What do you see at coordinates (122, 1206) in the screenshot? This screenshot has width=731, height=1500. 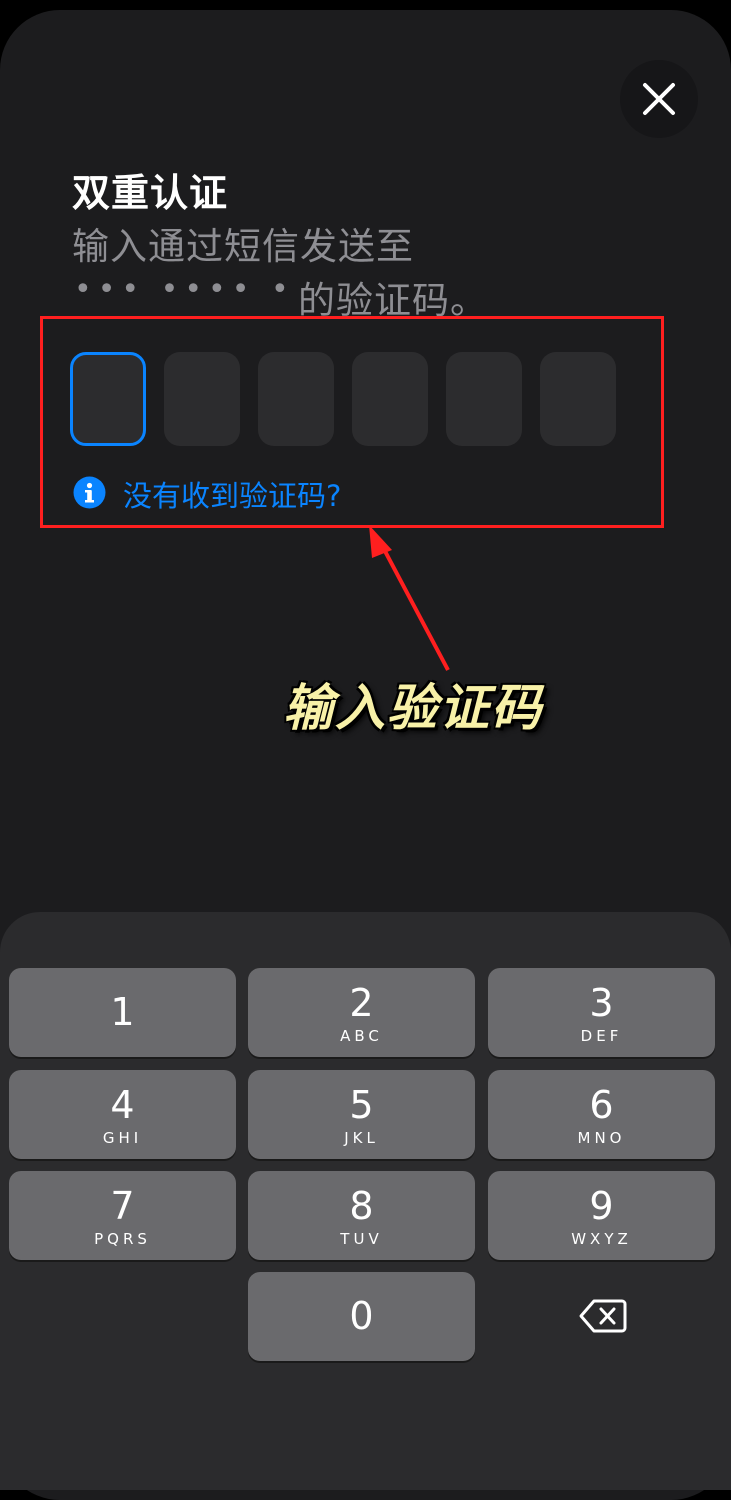 I see `key-digit: 7` at bounding box center [122, 1206].